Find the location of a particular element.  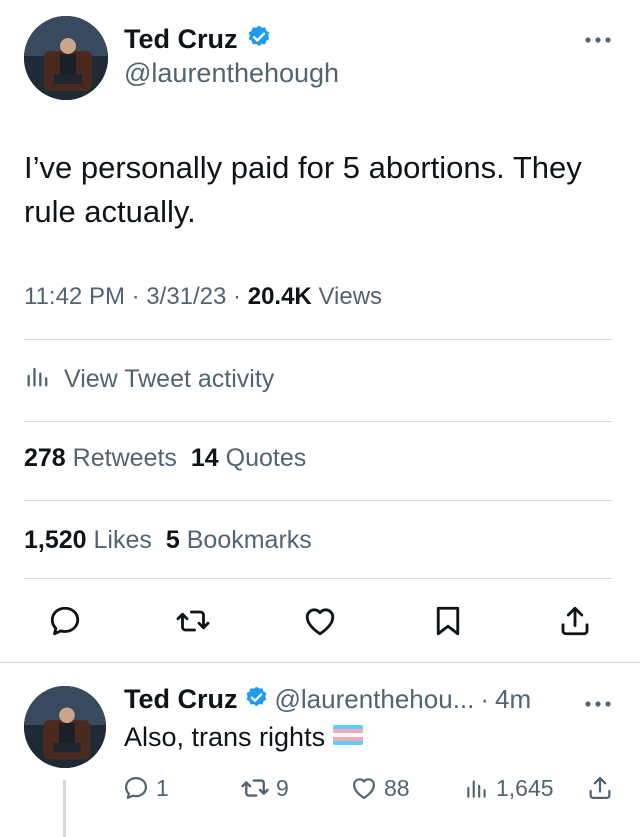

reply-author-name: Ted Cruz is located at coordinates (181, 699).